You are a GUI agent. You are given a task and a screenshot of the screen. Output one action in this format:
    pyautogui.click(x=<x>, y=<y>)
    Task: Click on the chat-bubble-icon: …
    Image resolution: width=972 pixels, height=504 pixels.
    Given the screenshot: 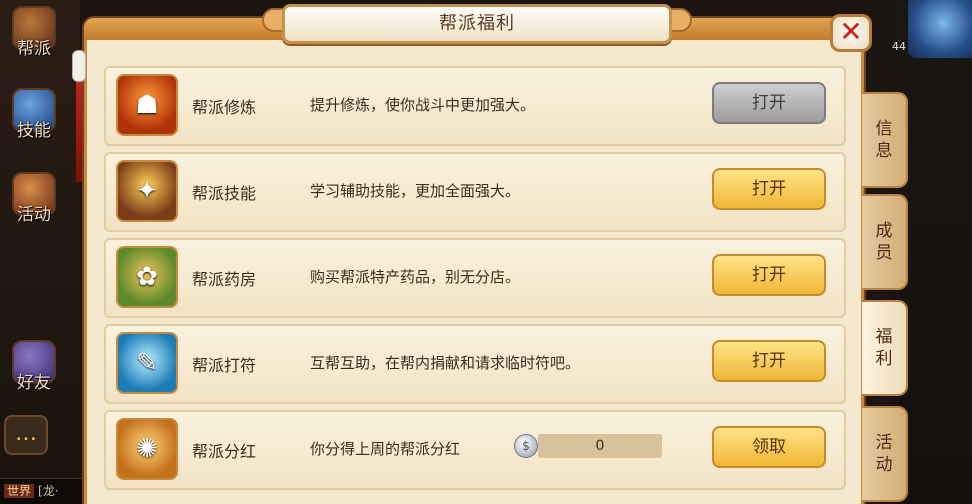 What is the action you would take?
    pyautogui.click(x=26, y=435)
    